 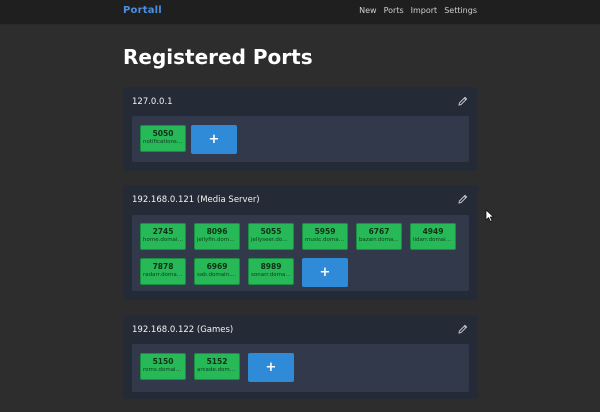 What do you see at coordinates (489, 215) in the screenshot?
I see `mouse-cursor-icon` at bounding box center [489, 215].